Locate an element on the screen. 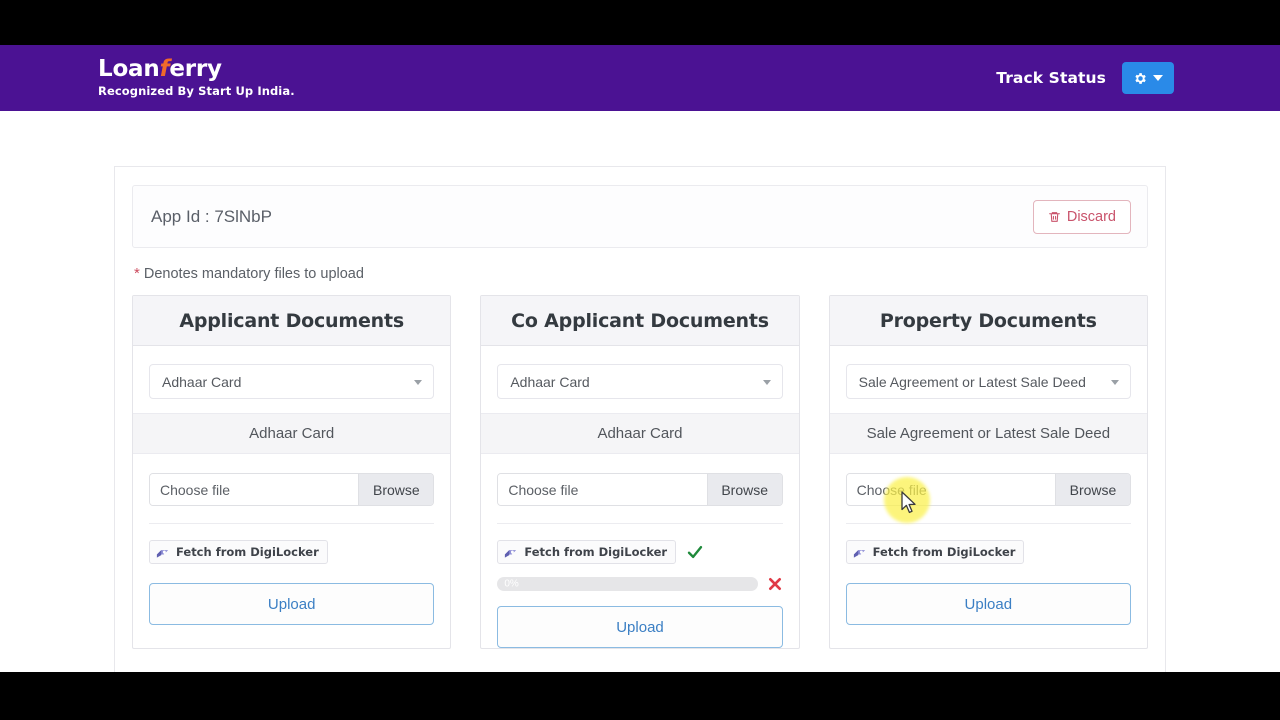 The image size is (1280, 720). property-file-input-row: Choose file Browse is located at coordinates (988, 489).